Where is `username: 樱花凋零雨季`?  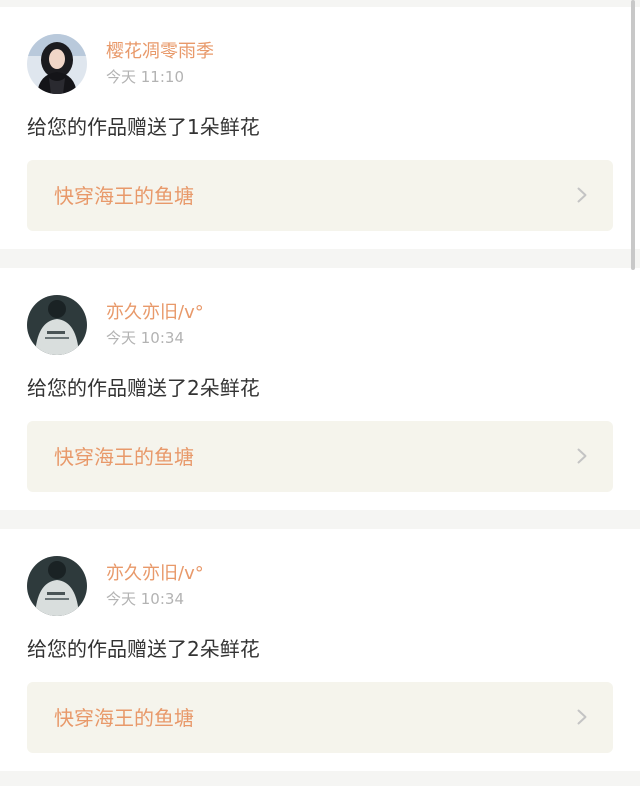
username: 樱花凋零雨季 is located at coordinates (160, 52).